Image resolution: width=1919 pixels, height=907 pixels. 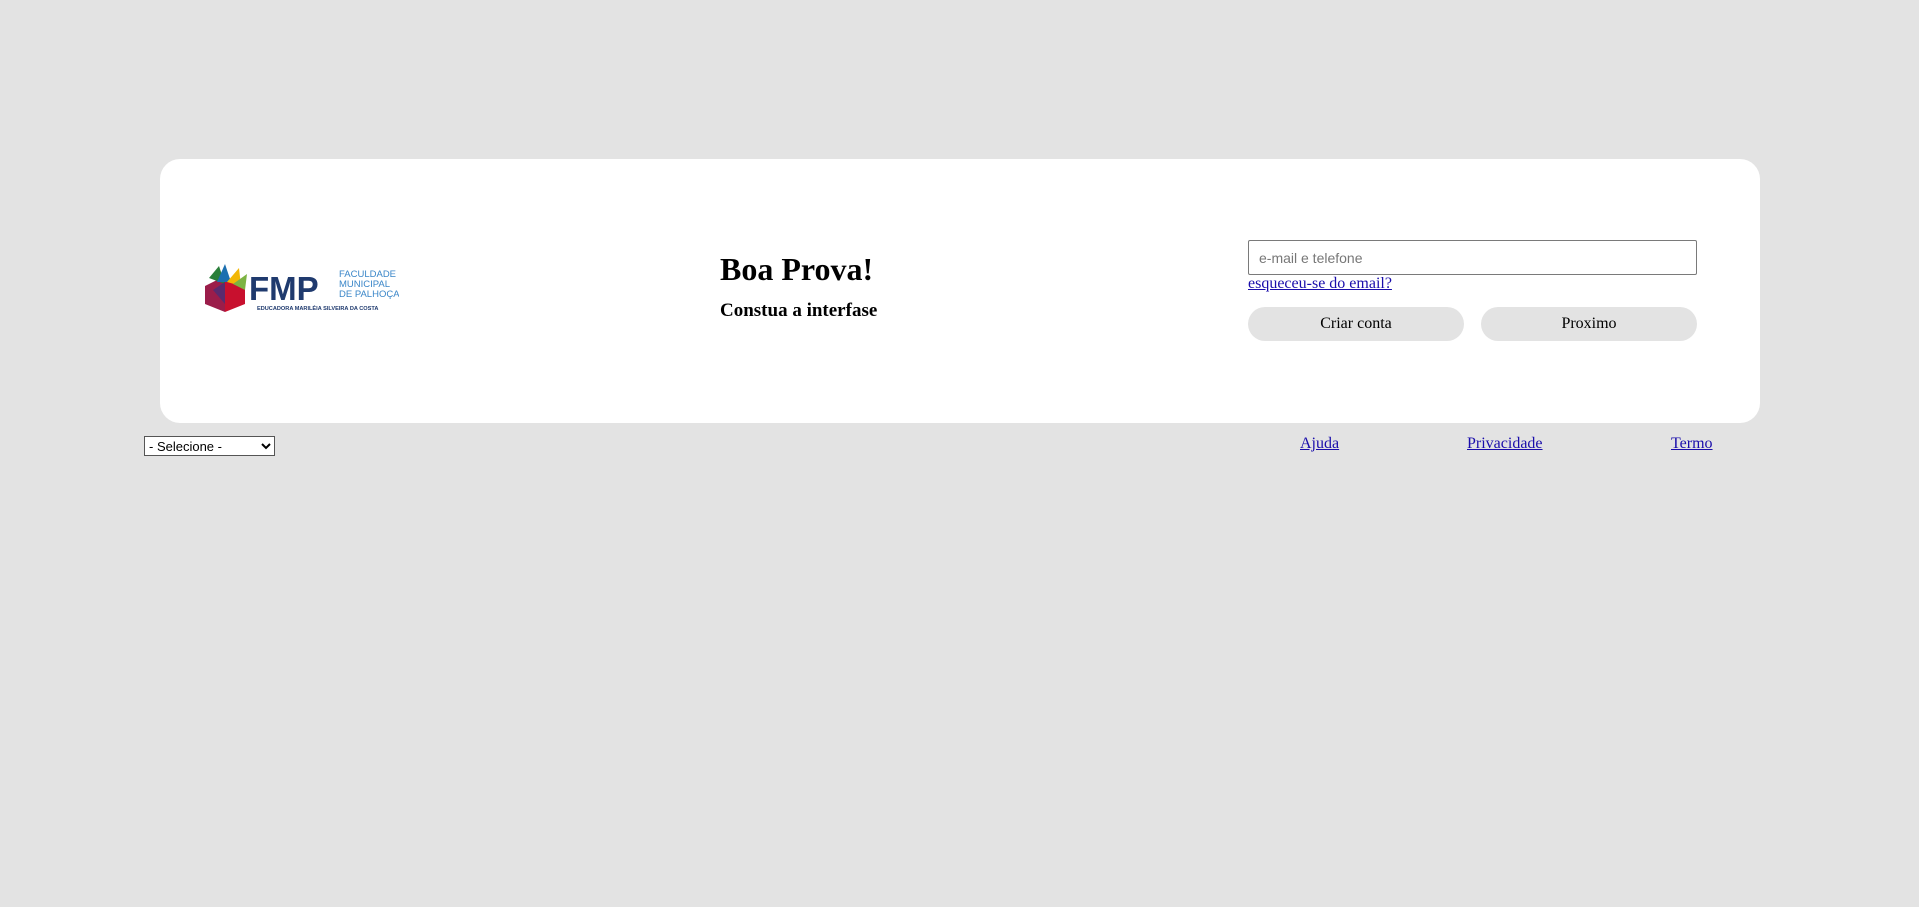 I want to click on logo-acronym: FMP, so click(x=284, y=288).